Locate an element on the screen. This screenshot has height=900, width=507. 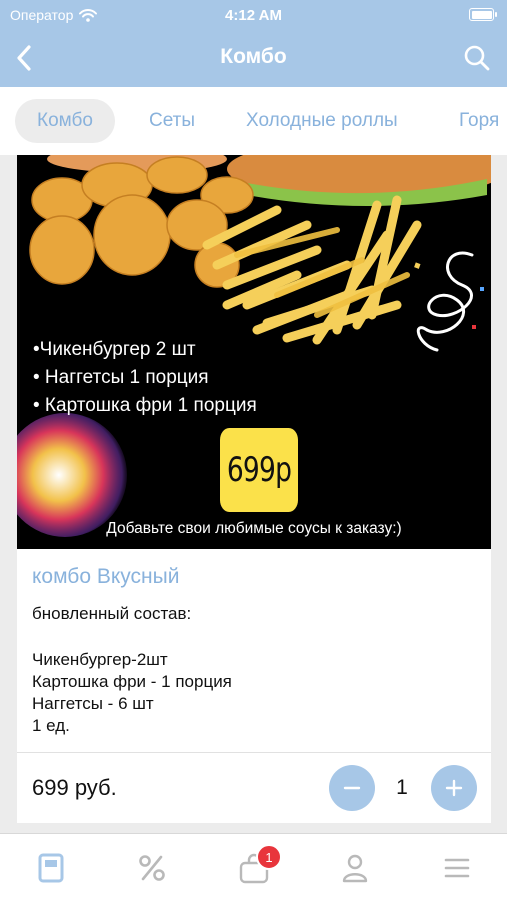
status-time: 4:12 AM is located at coordinates (253, 15).